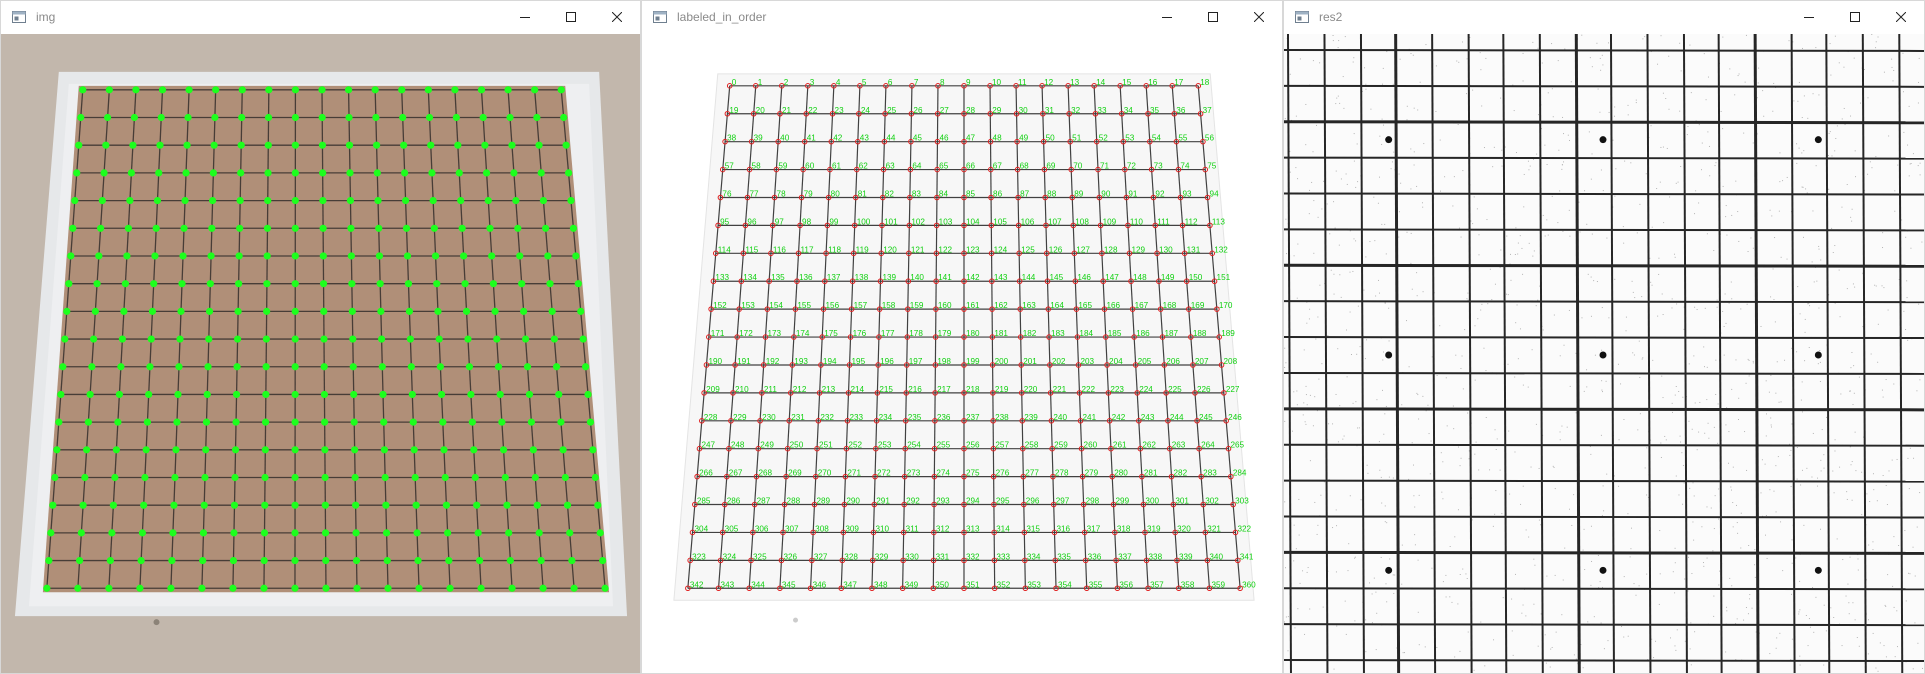  Describe the element at coordinates (1604, 17) in the screenshot. I see `titlebar: res2` at that location.